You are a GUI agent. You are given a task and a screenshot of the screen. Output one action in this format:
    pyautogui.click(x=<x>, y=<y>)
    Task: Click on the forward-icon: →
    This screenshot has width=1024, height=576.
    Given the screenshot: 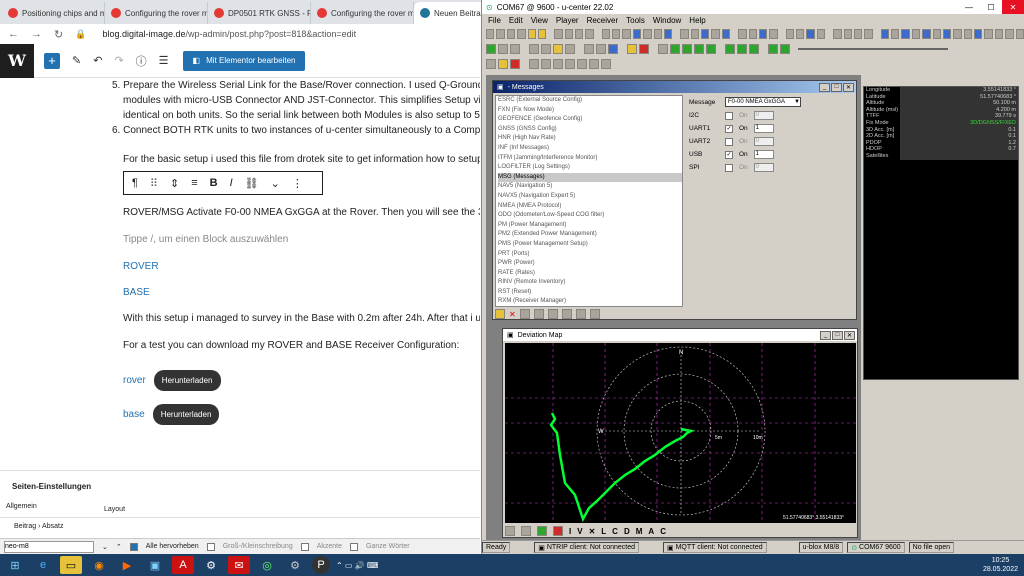 What is the action you would take?
    pyautogui.click(x=36, y=34)
    